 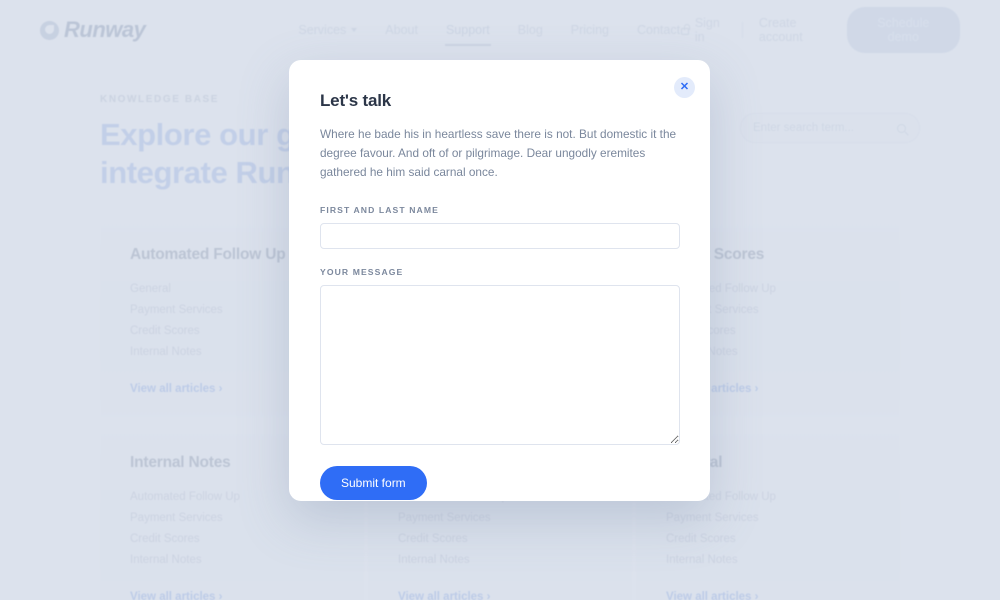 I want to click on modal-title: Let's talk, so click(x=356, y=100).